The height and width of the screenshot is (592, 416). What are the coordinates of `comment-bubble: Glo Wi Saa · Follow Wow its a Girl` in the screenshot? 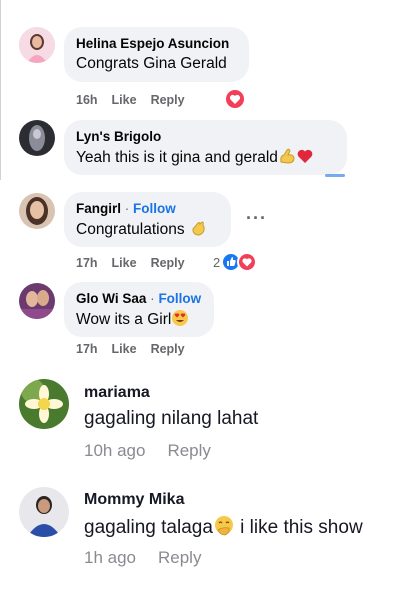 It's located at (139, 309).